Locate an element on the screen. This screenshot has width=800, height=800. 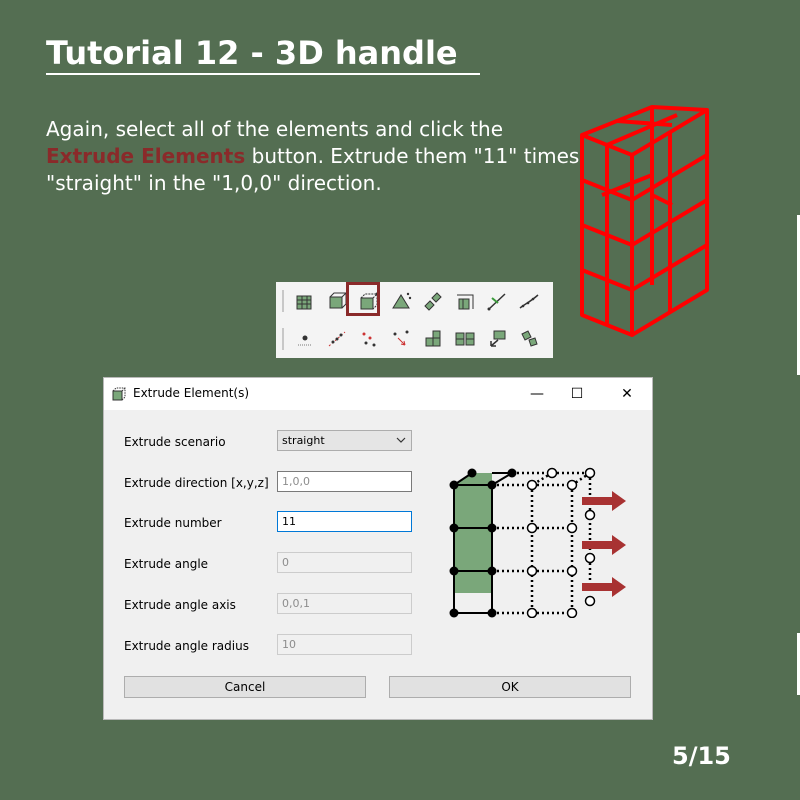
split-elements-icon is located at coordinates (465, 301).